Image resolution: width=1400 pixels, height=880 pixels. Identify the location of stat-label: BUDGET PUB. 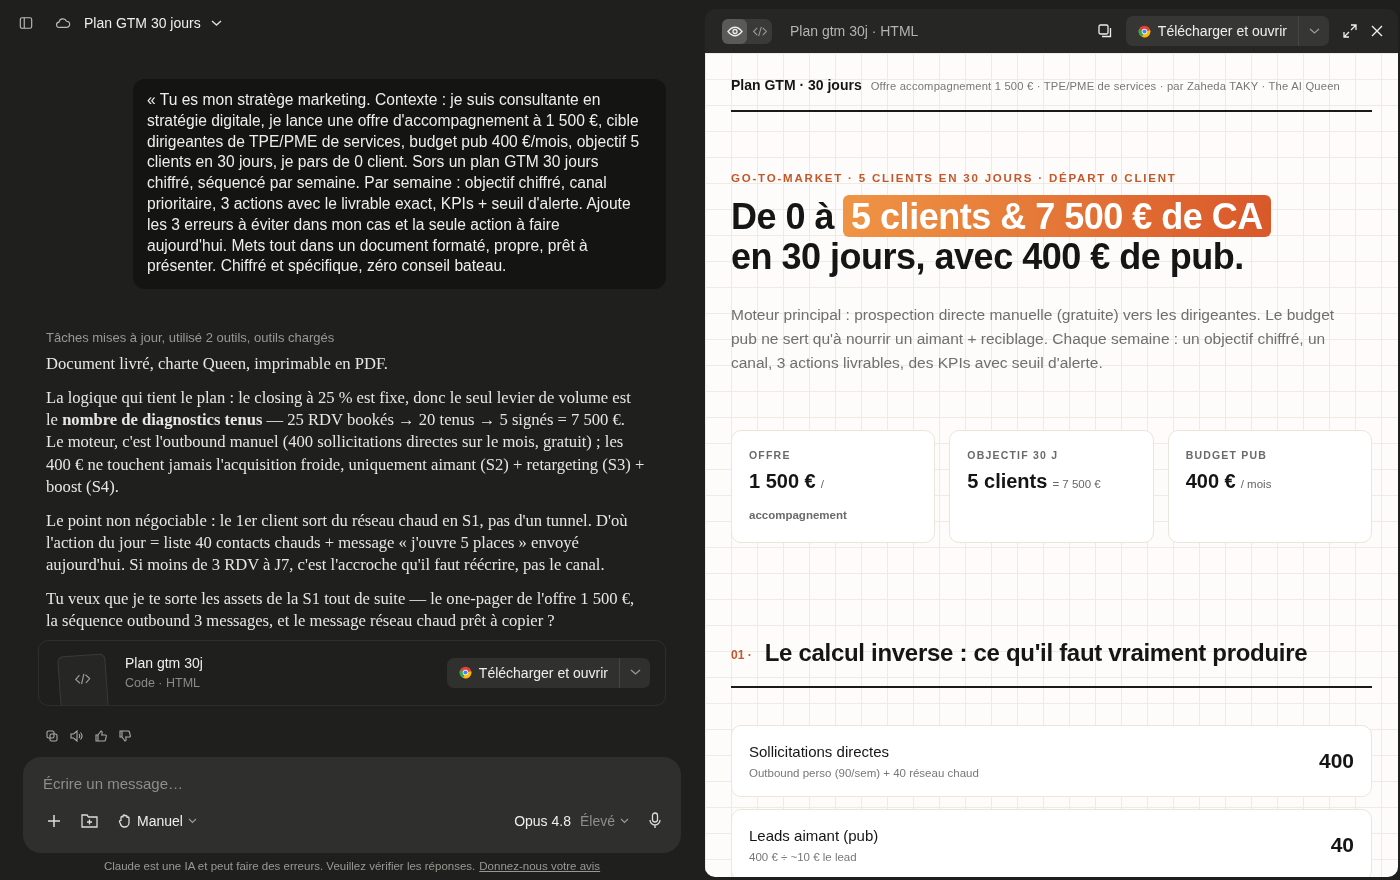
(1227, 455).